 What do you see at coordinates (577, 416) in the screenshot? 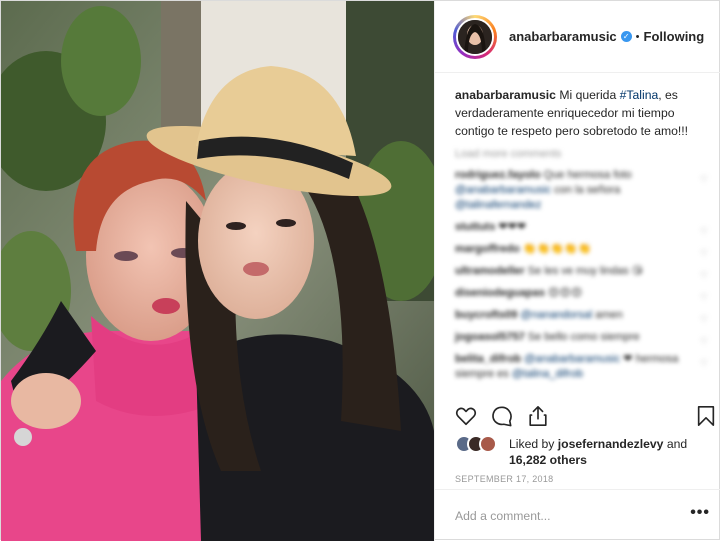
I see `action-bar` at bounding box center [577, 416].